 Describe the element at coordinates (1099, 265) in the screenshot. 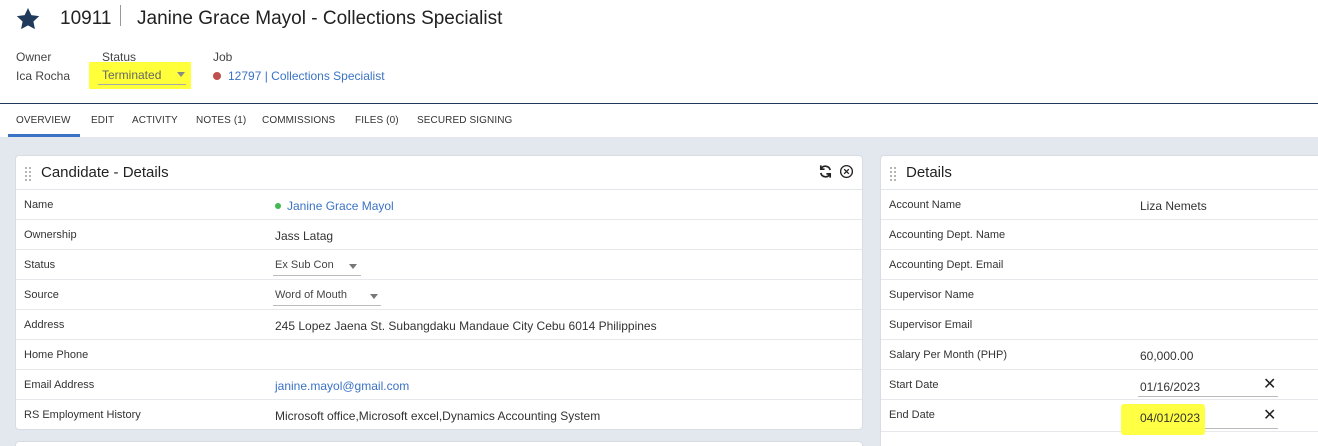

I see `detail-row-accounting-dept-email: Accounting Dept. Email` at that location.